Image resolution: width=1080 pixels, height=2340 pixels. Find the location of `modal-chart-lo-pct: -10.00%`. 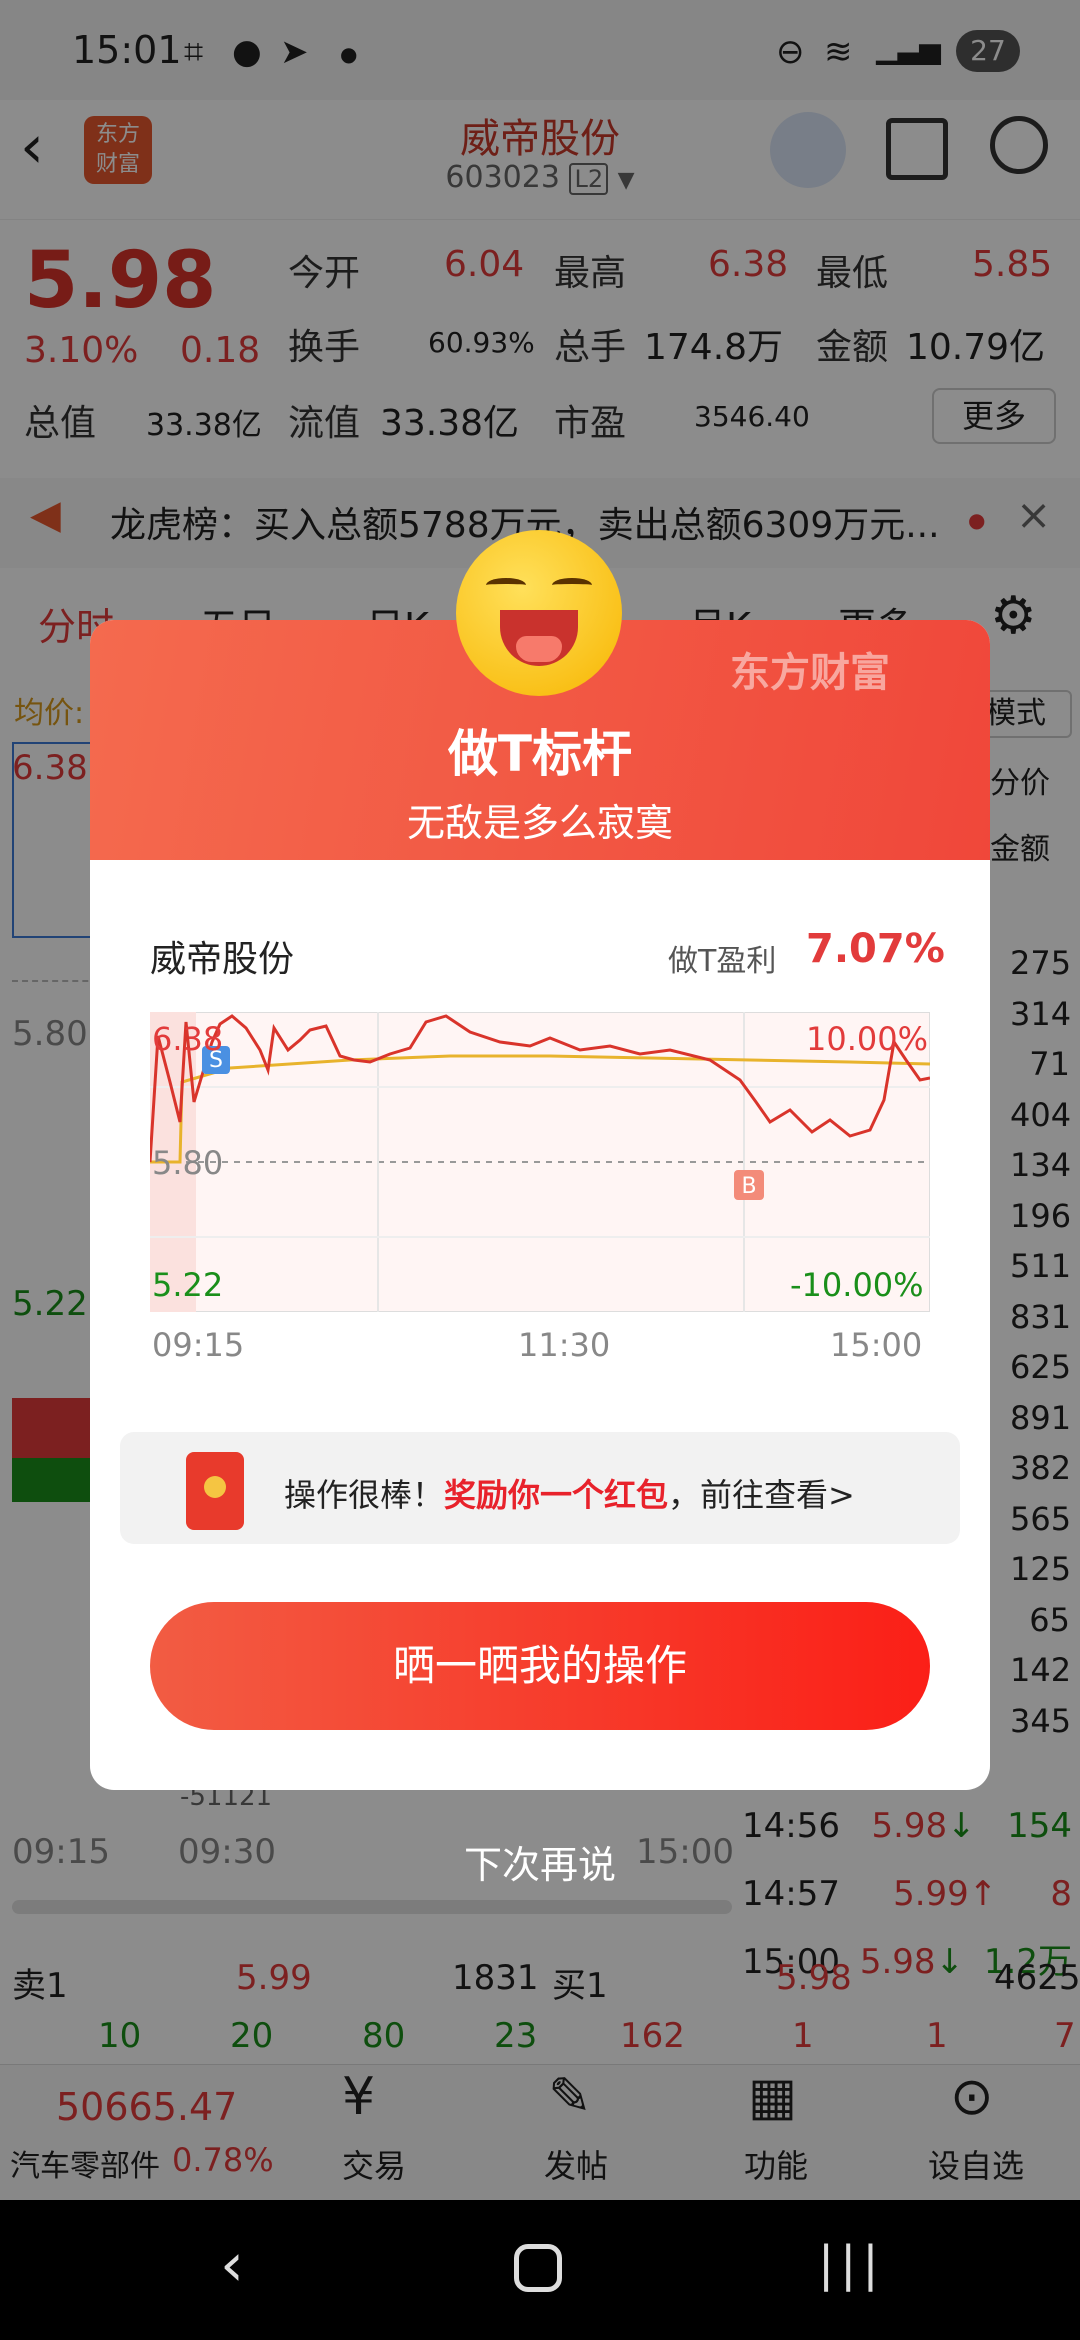

modal-chart-lo-pct: -10.00% is located at coordinates (857, 1285).